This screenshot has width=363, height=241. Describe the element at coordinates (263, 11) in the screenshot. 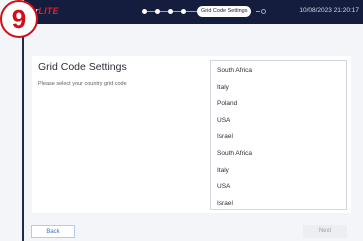

I see `step-dot-pending` at that location.